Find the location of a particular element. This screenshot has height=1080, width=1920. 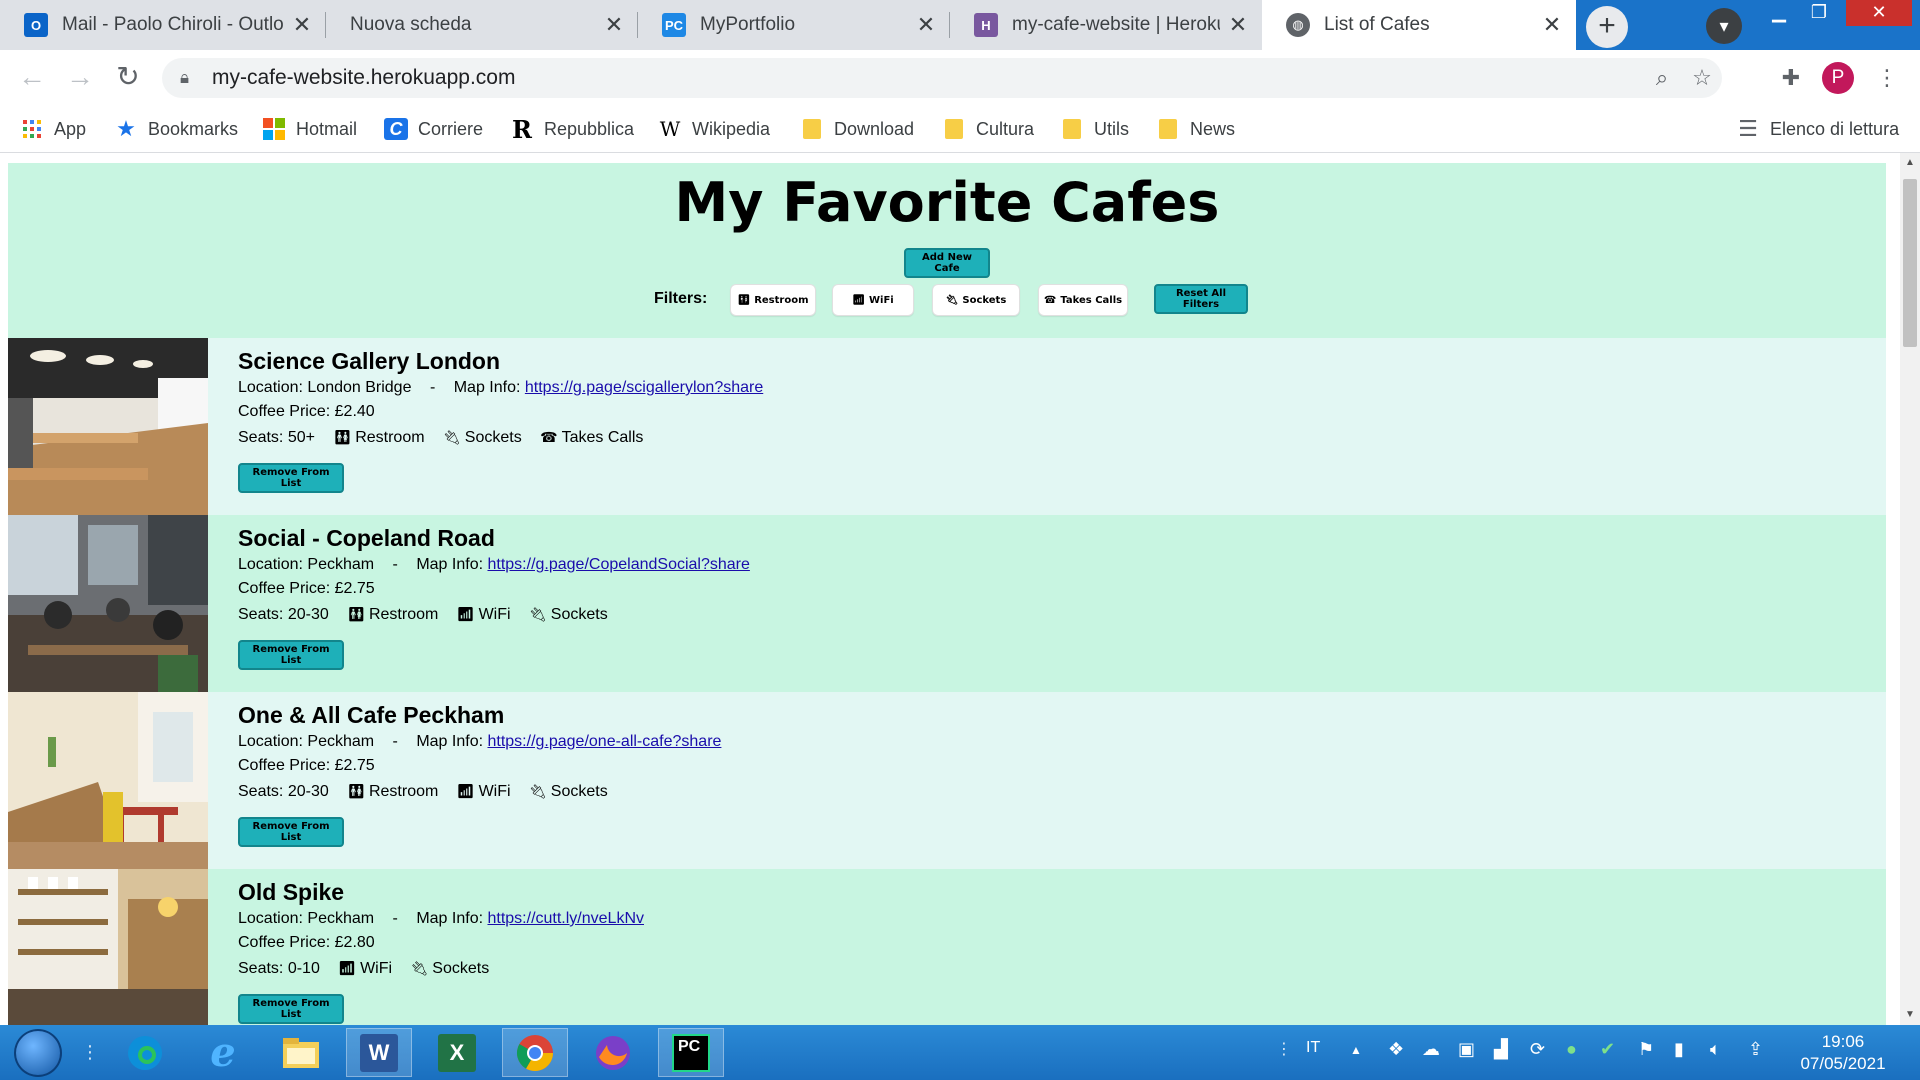

cafe-price: £2.40 is located at coordinates (354, 411).